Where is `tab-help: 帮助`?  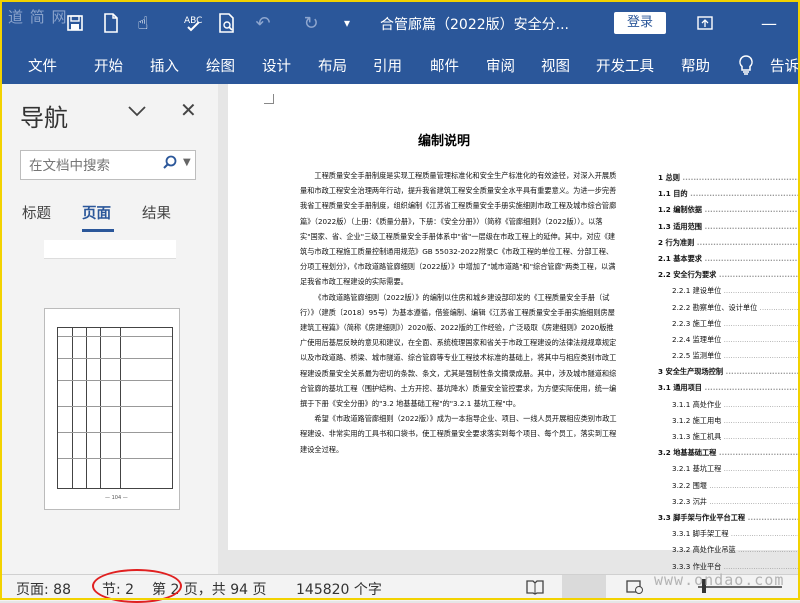
tab-help: 帮助 is located at coordinates (695, 65).